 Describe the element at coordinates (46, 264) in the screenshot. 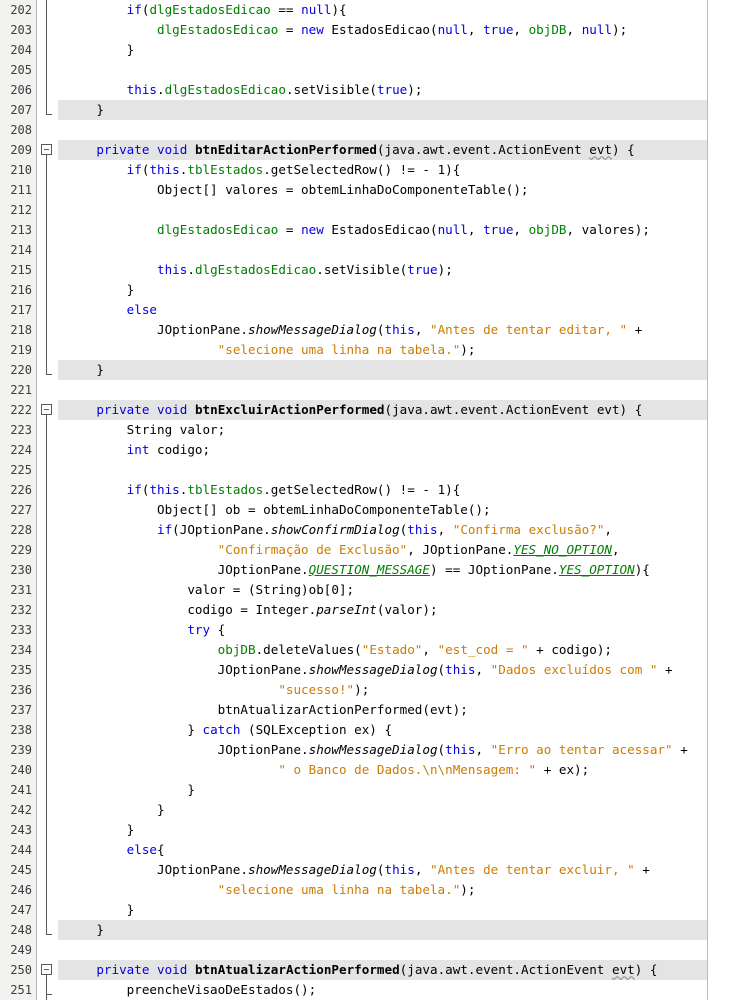

I see `fold-range-line` at that location.